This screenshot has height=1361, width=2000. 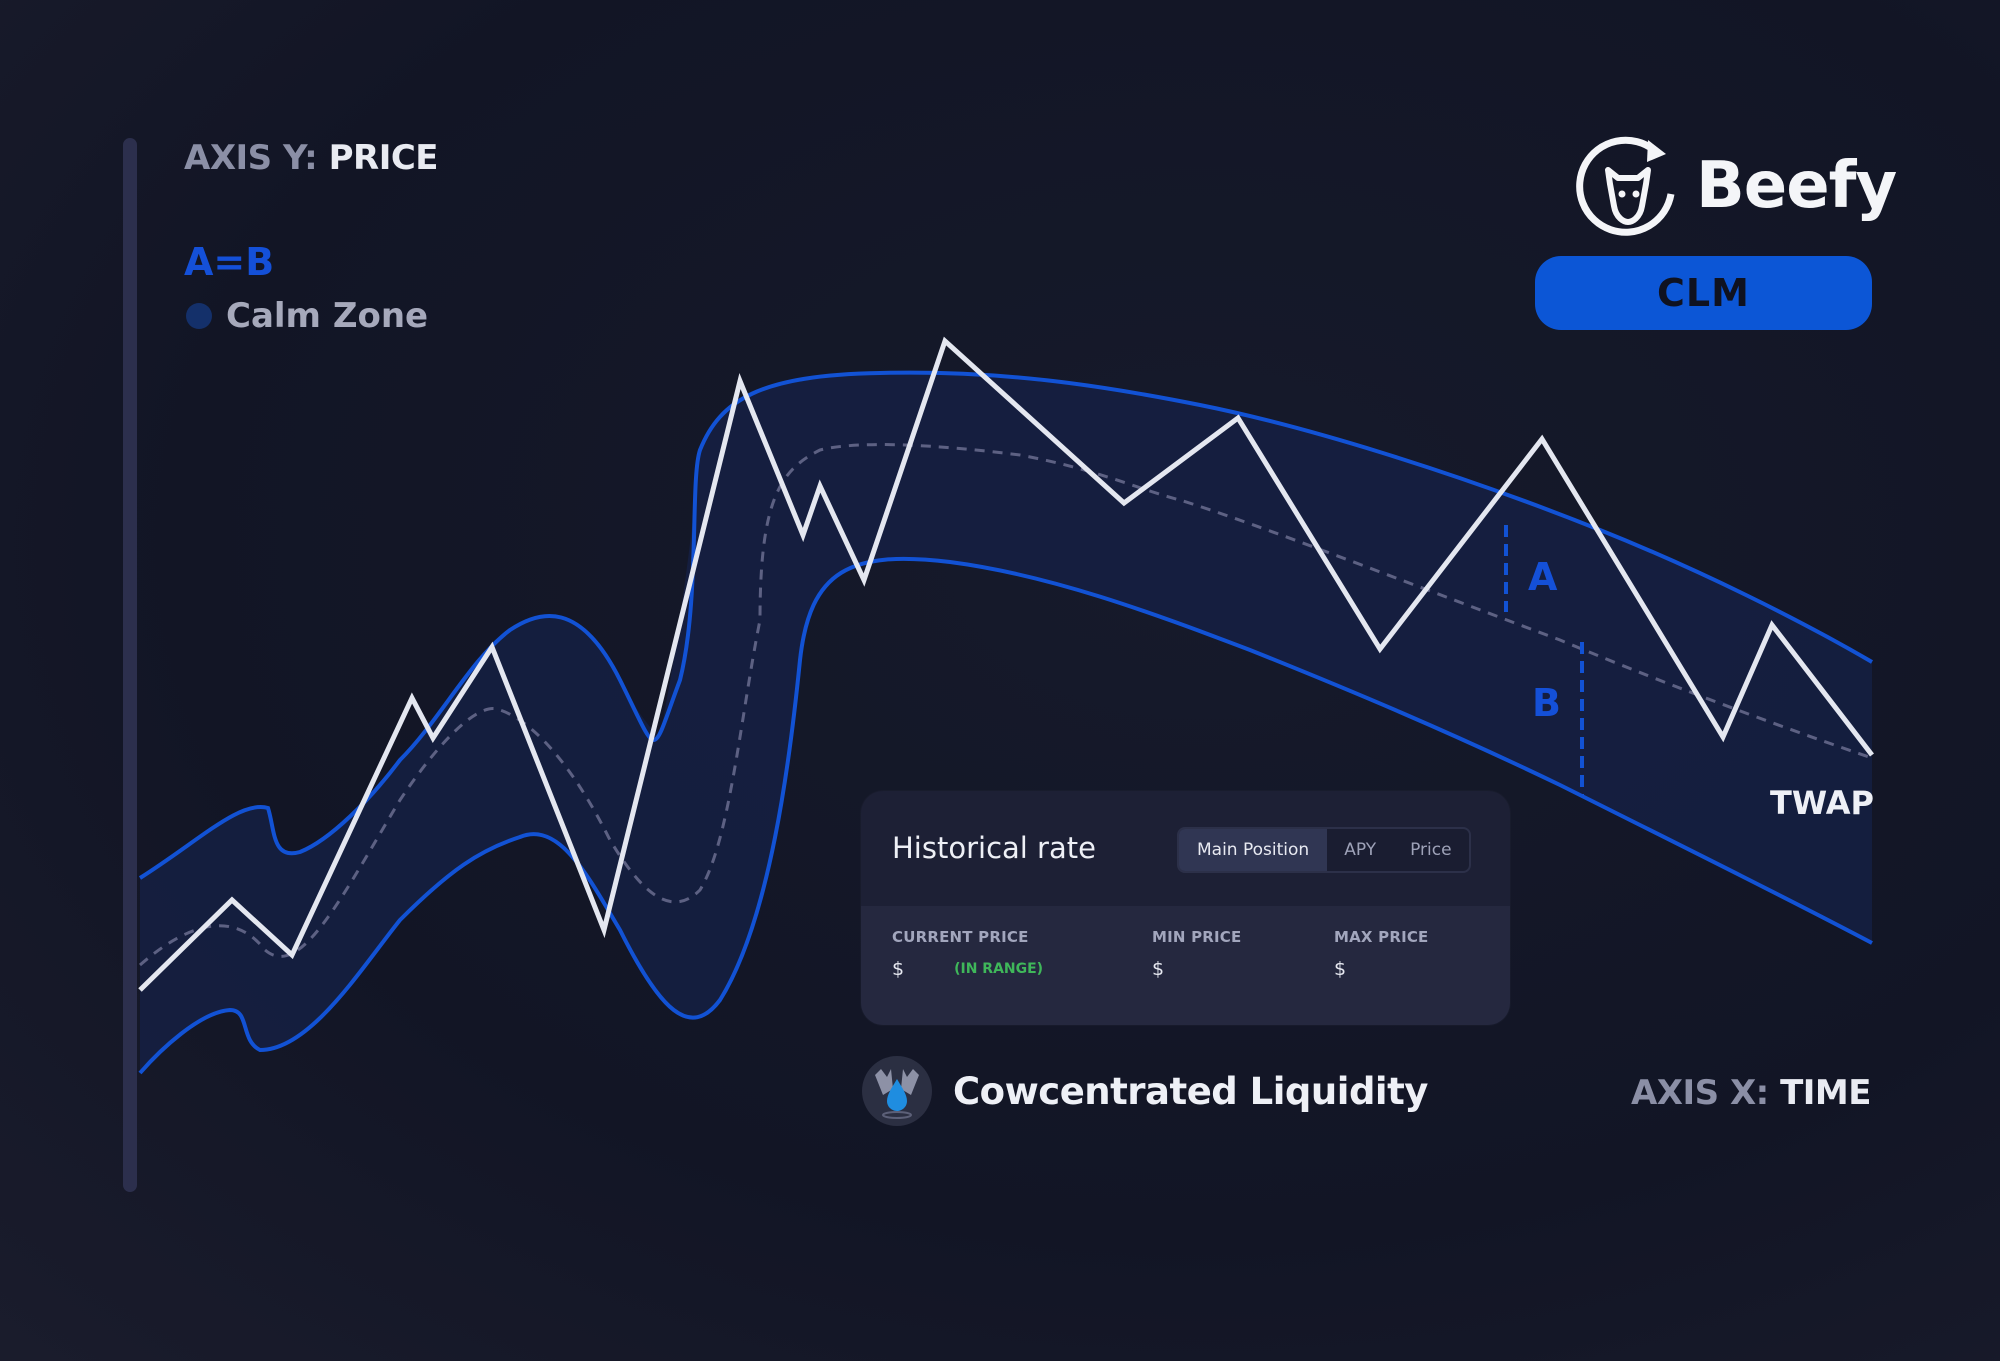 I want to click on y-axis-label: AXIS Y: PRICE, so click(x=311, y=158).